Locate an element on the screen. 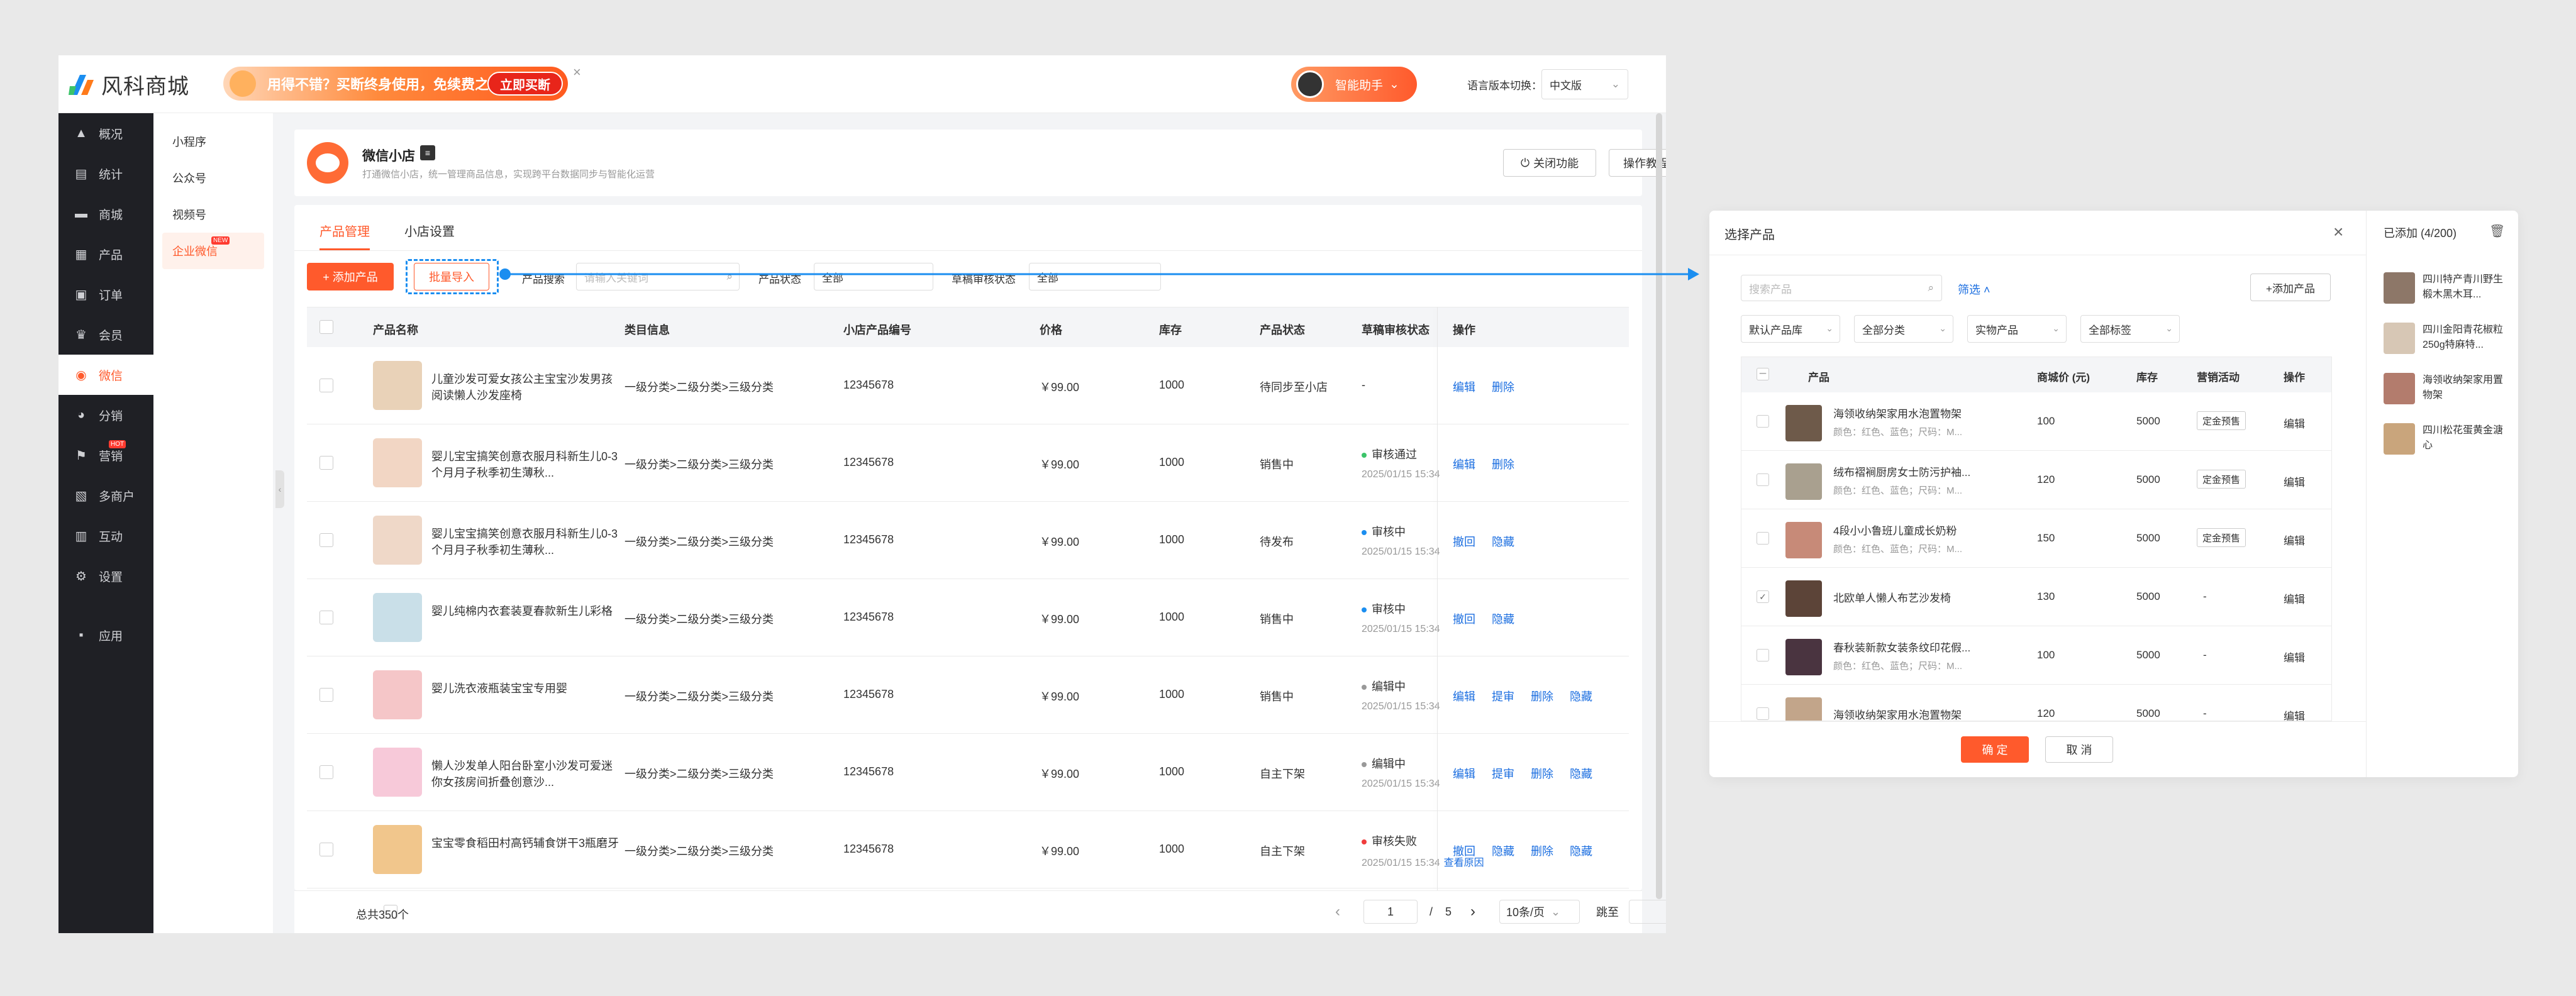 This screenshot has width=2576, height=996. tag-select: 全部标签 ⌄ is located at coordinates (2130, 329).